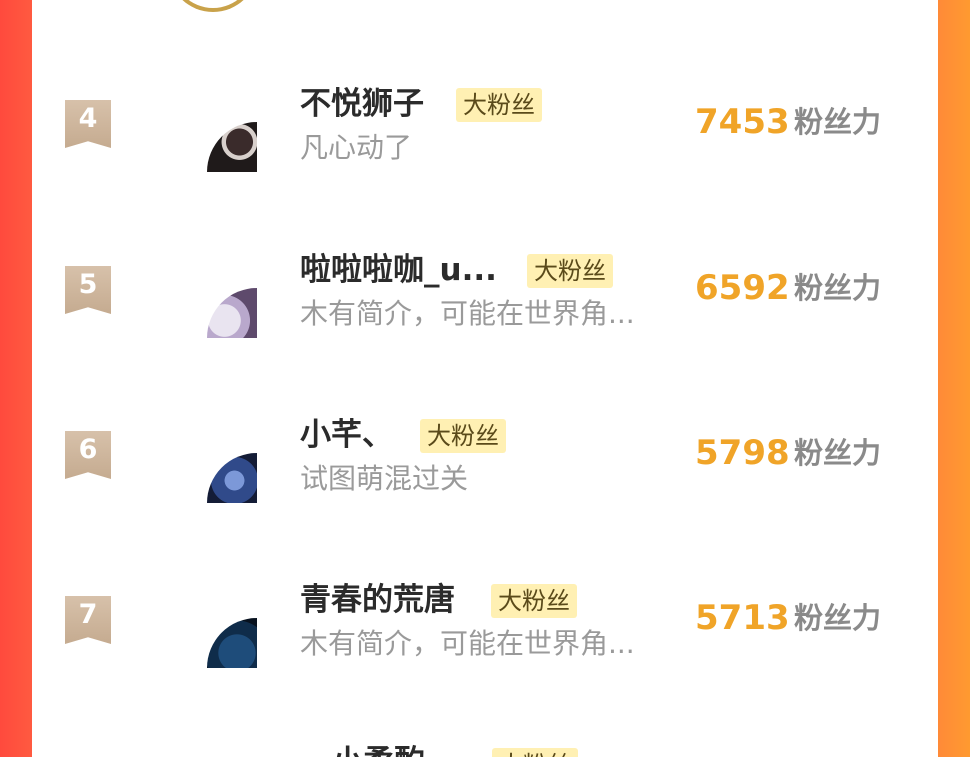  What do you see at coordinates (356, 147) in the screenshot?
I see `user-bio: 凡心动了` at bounding box center [356, 147].